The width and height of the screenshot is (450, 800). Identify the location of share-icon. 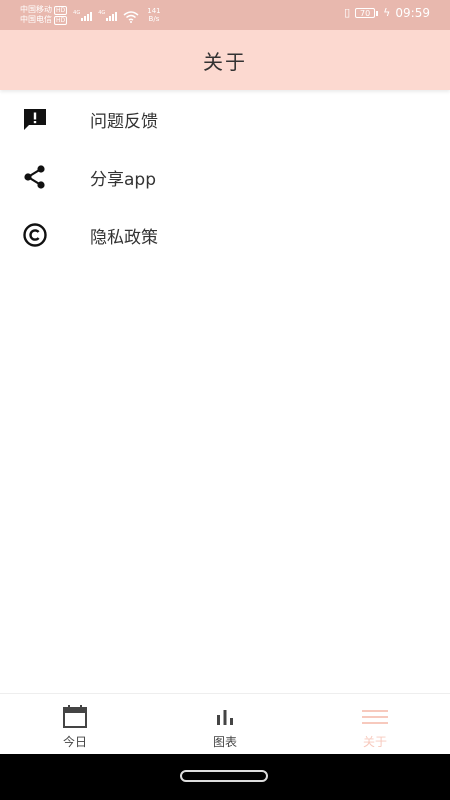
(35, 177).